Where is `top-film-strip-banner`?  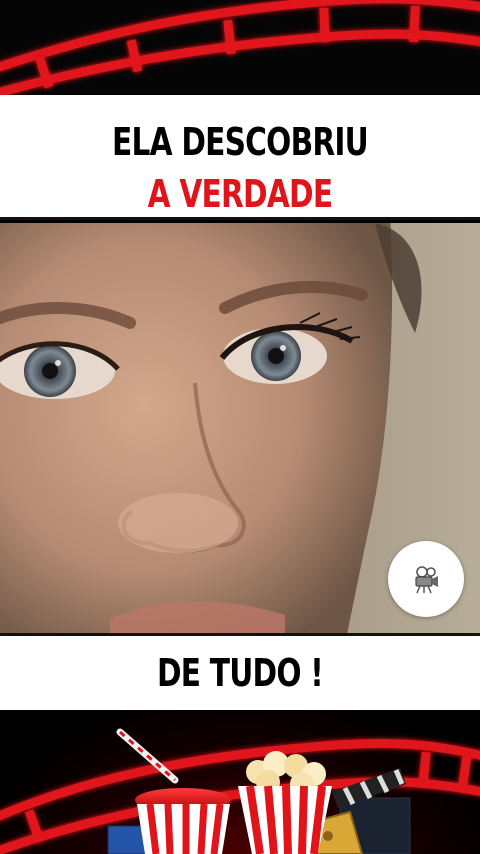
top-film-strip-banner is located at coordinates (240, 47).